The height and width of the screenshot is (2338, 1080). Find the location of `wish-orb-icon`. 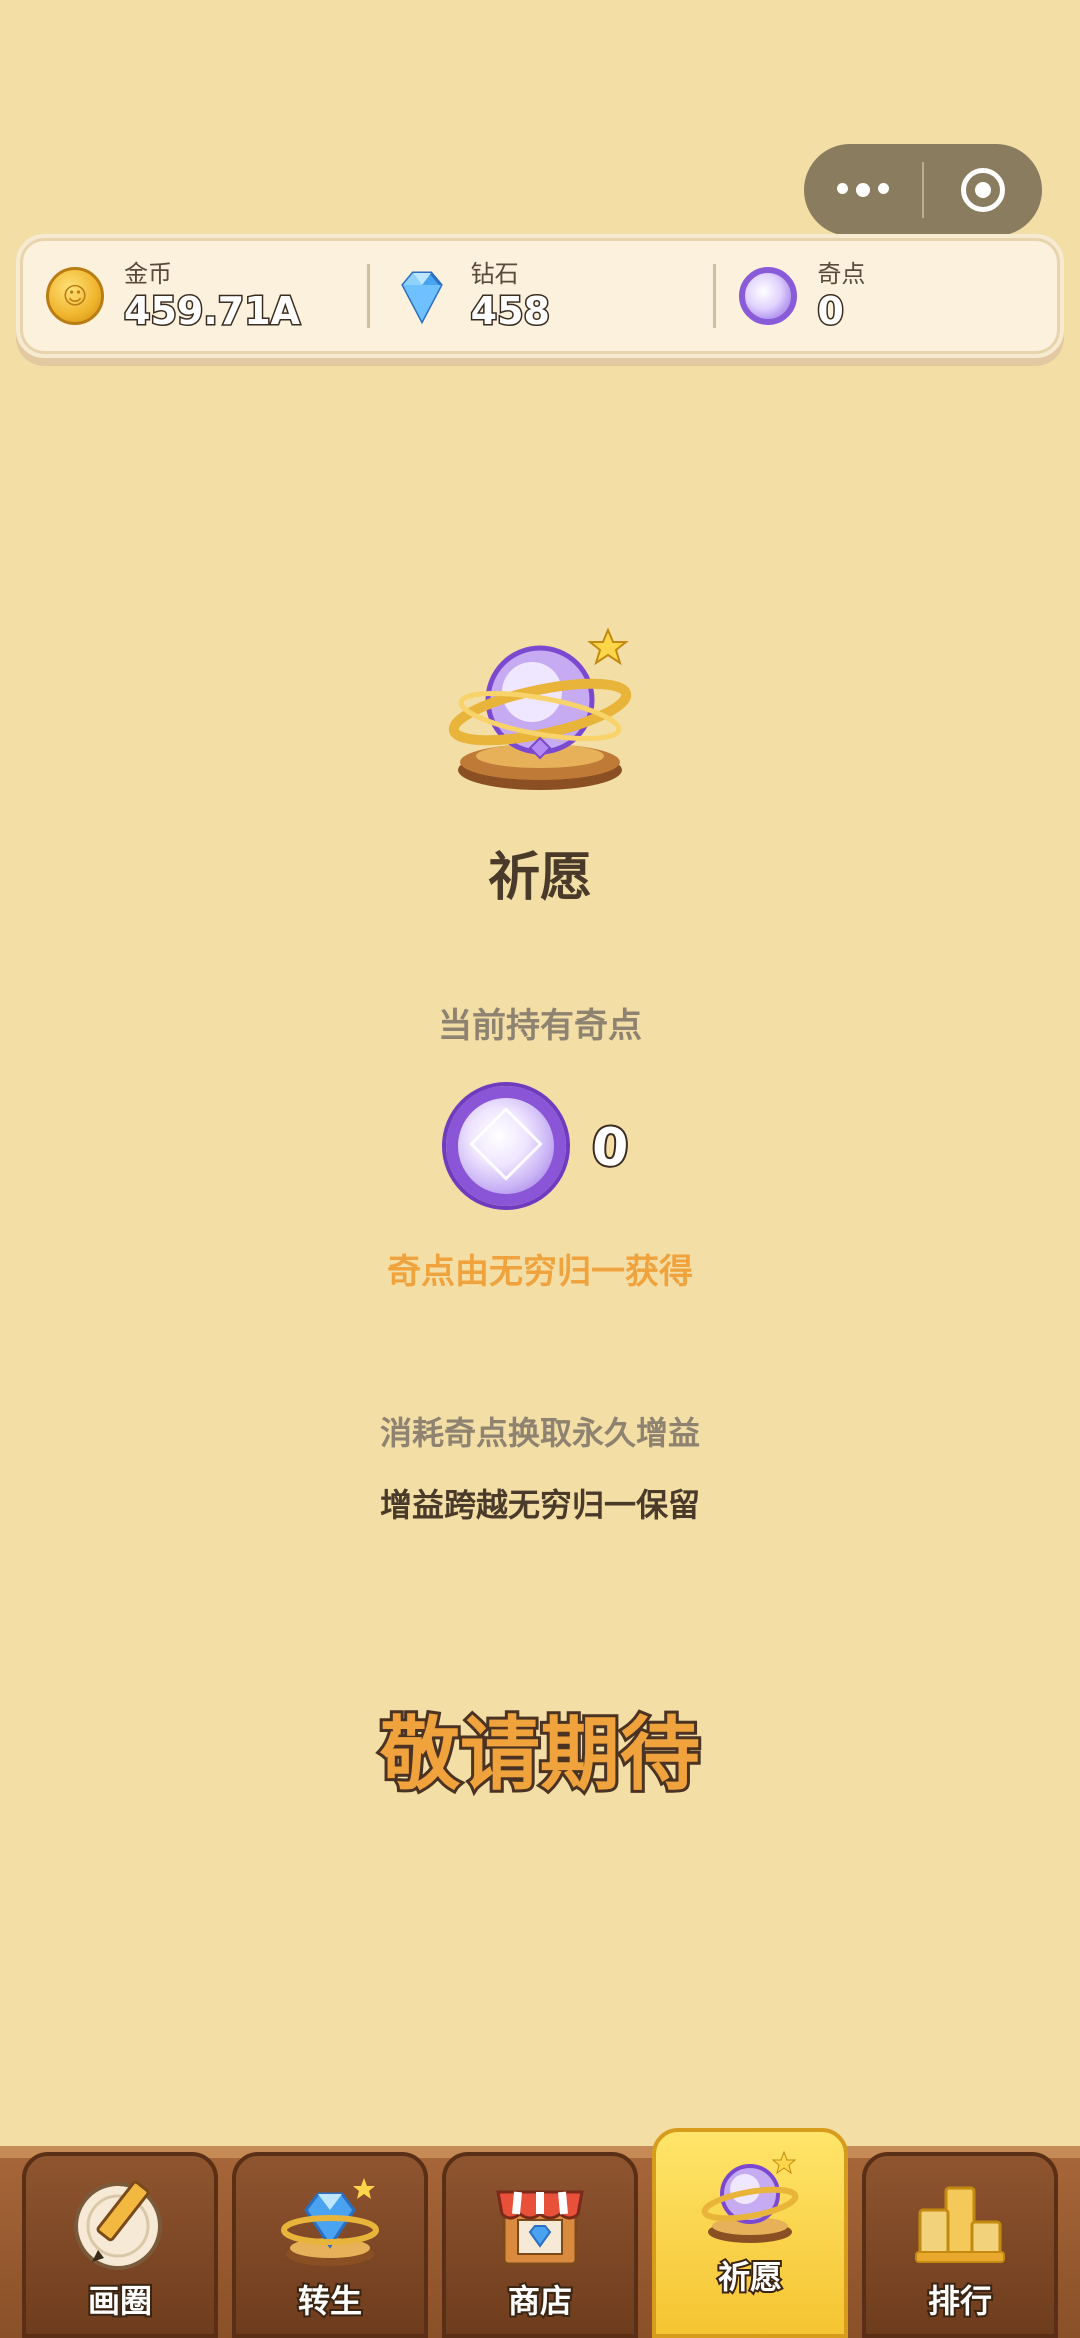

wish-orb-icon is located at coordinates (750, 2198).